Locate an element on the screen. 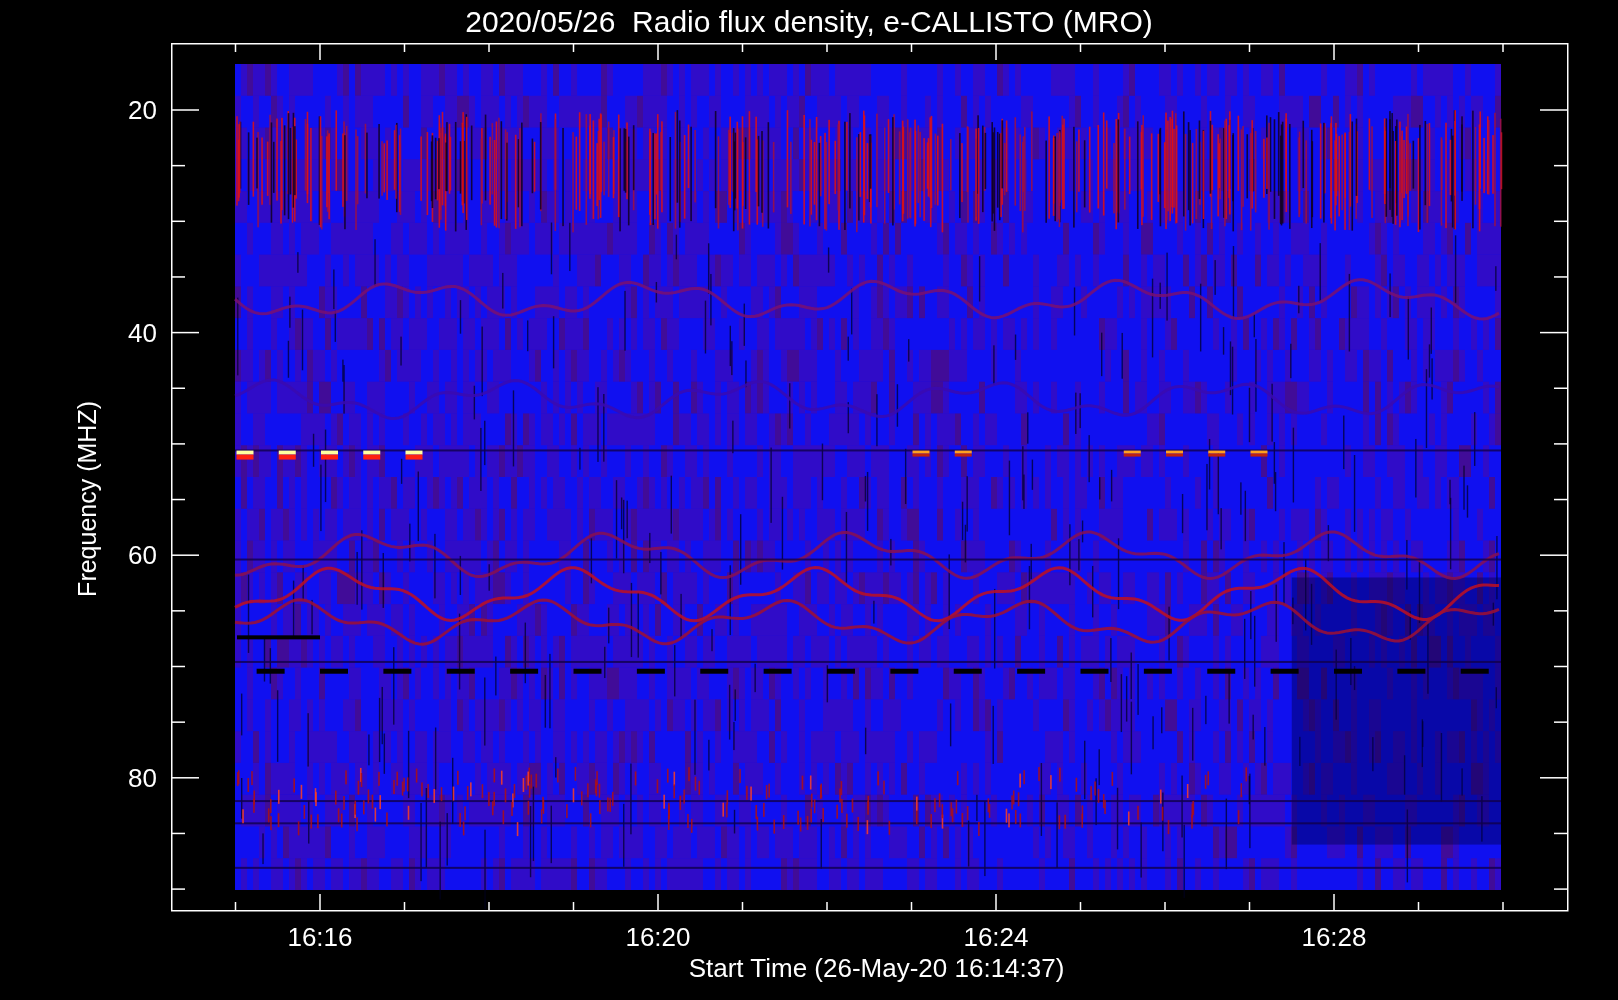  tick-label: 16:16 is located at coordinates (320, 937).